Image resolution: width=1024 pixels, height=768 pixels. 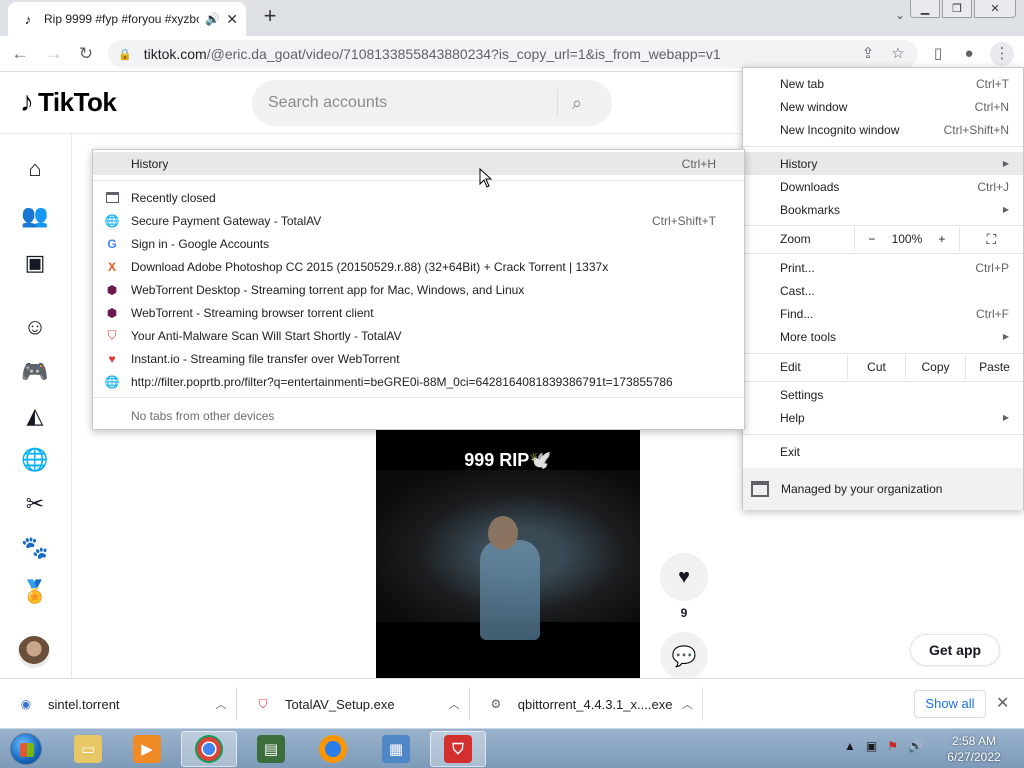 I want to click on firefox-icon, so click(x=333, y=749).